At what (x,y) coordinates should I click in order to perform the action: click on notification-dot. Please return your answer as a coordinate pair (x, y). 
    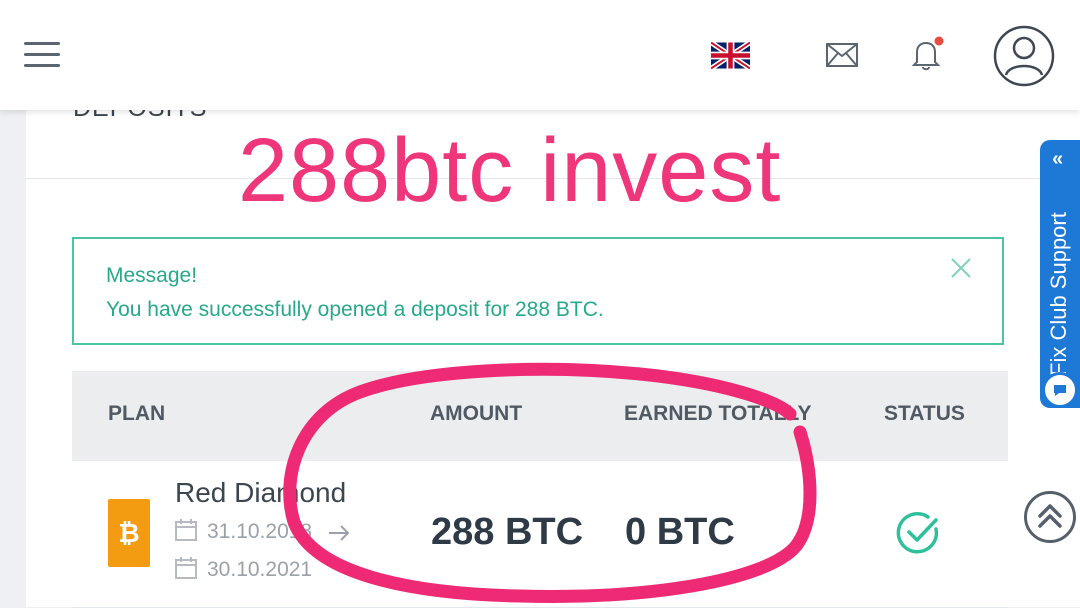
    Looking at the image, I should click on (939, 41).